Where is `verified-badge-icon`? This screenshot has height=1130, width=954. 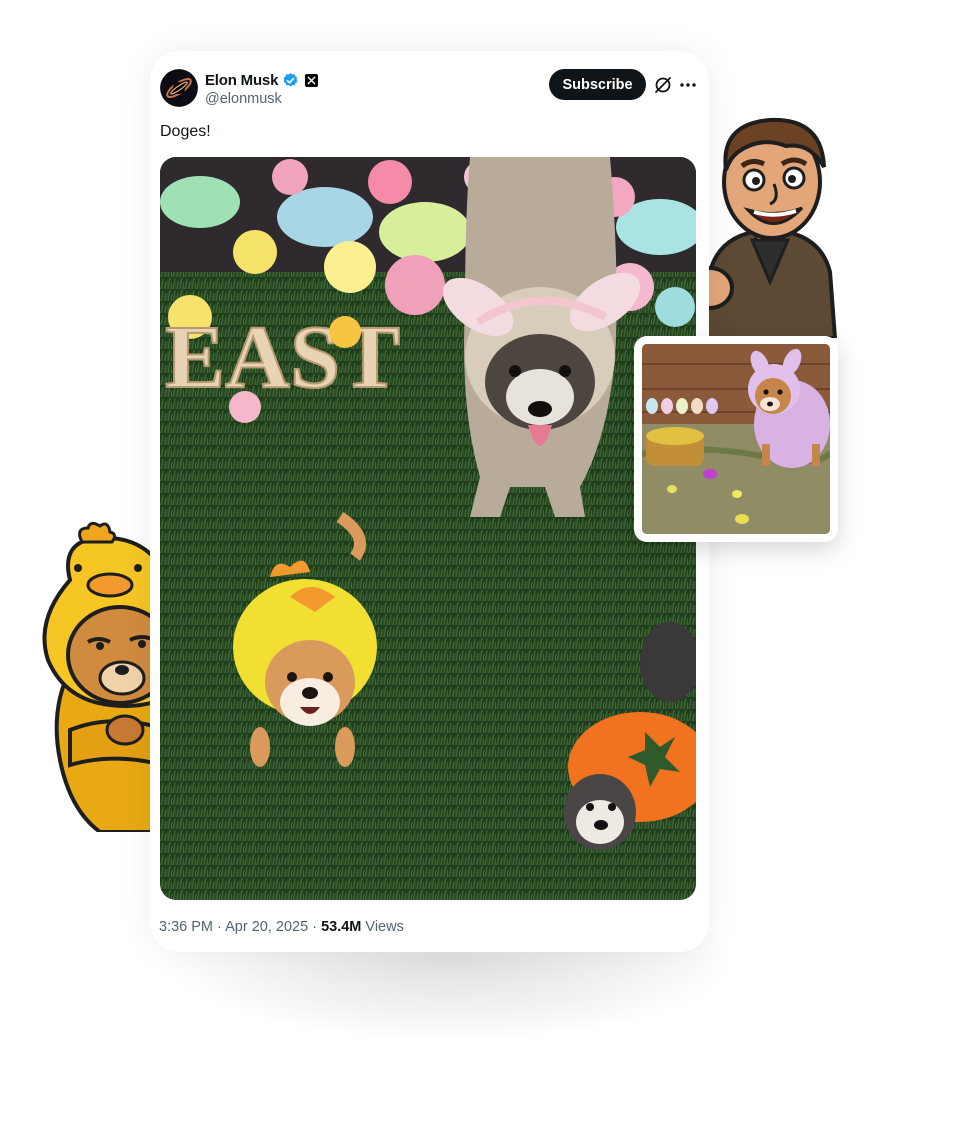
verified-badge-icon is located at coordinates (290, 80).